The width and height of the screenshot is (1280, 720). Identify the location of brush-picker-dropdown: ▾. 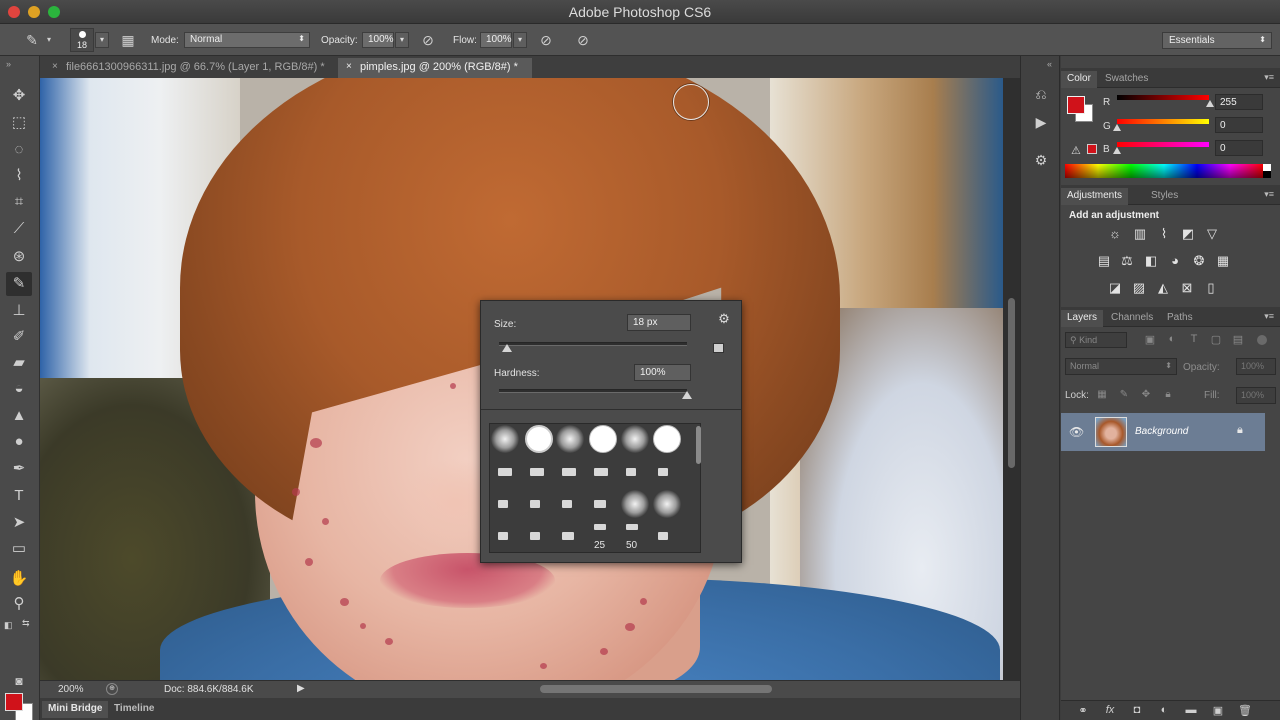
(102, 40).